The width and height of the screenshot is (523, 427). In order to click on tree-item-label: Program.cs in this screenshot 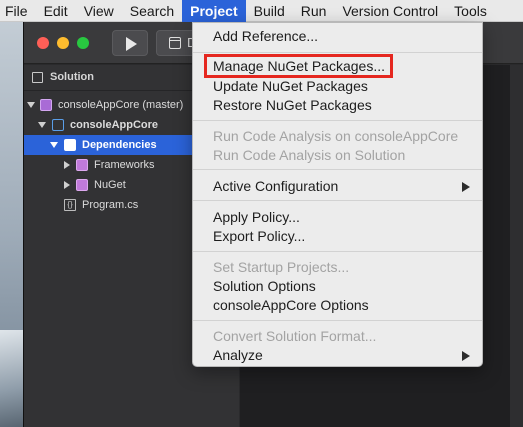, I will do `click(110, 205)`.